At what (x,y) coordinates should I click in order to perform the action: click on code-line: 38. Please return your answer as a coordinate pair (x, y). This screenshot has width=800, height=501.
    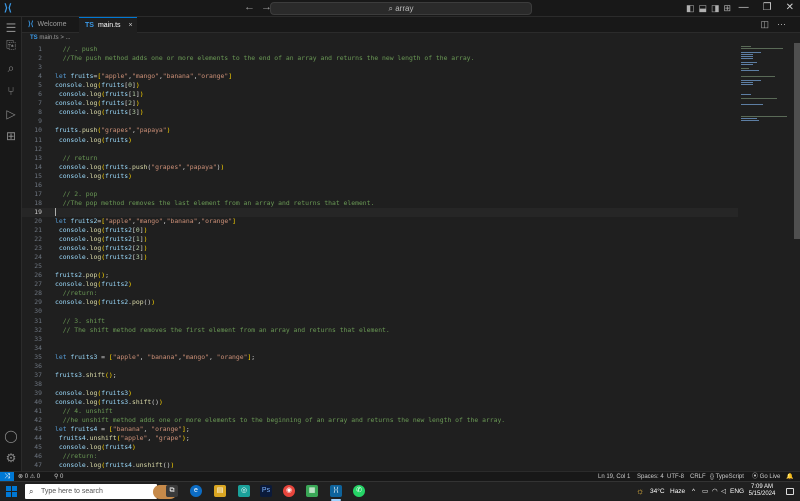
    Looking at the image, I should click on (380, 384).